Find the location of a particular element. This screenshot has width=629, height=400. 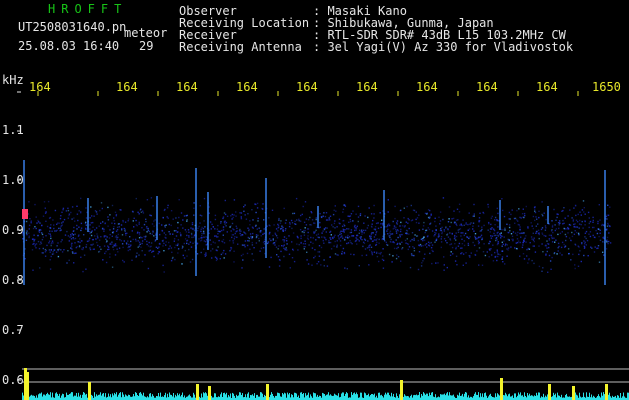

y-axis-ticks is located at coordinates (19, 236).